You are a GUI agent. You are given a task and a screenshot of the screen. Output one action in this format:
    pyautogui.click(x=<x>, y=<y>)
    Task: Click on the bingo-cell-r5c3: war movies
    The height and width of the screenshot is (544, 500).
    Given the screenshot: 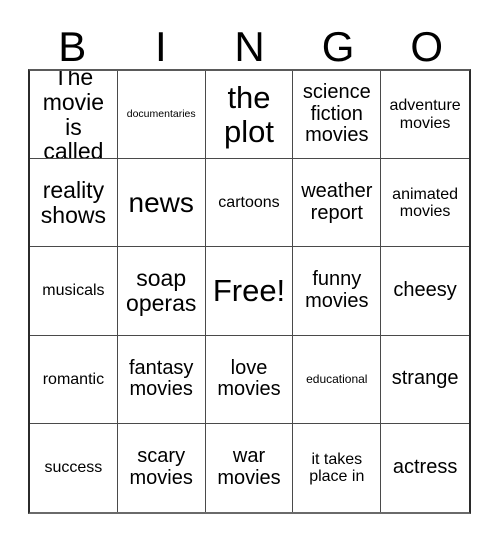 What is the action you would take?
    pyautogui.click(x=249, y=467)
    